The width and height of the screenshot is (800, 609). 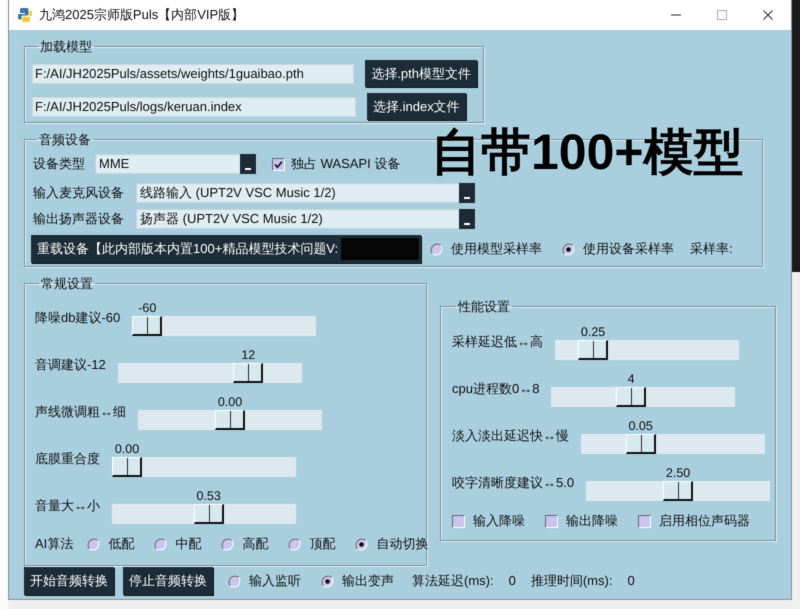 I want to click on panel-title: 性能设置, so click(x=483, y=306).